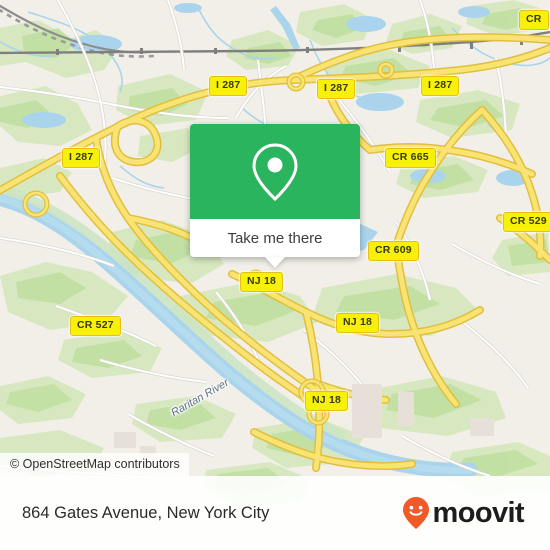 The image size is (550, 550). What do you see at coordinates (146, 512) in the screenshot?
I see `address-label: 864 Gates Avenue, New York City` at bounding box center [146, 512].